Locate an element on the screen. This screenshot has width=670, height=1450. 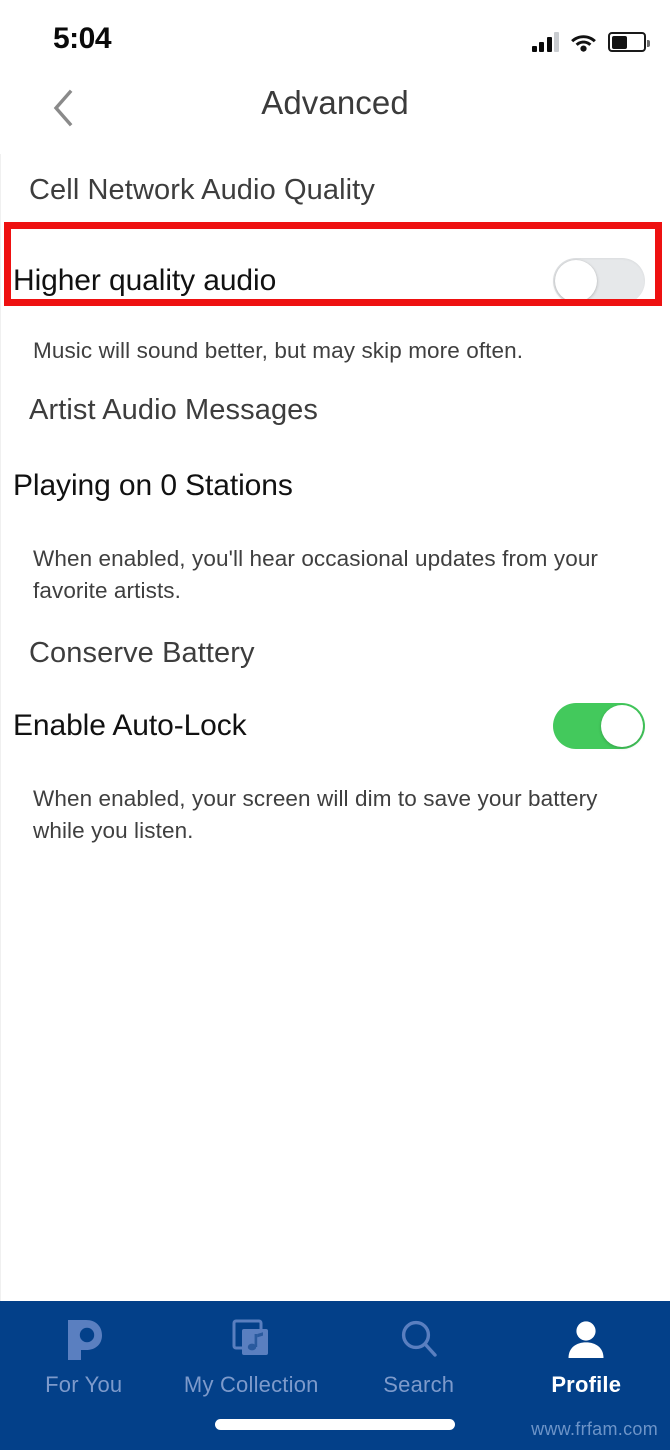
setting-row-enable-auto-lock: Enable Auto-Lock is located at coordinates (335, 726).